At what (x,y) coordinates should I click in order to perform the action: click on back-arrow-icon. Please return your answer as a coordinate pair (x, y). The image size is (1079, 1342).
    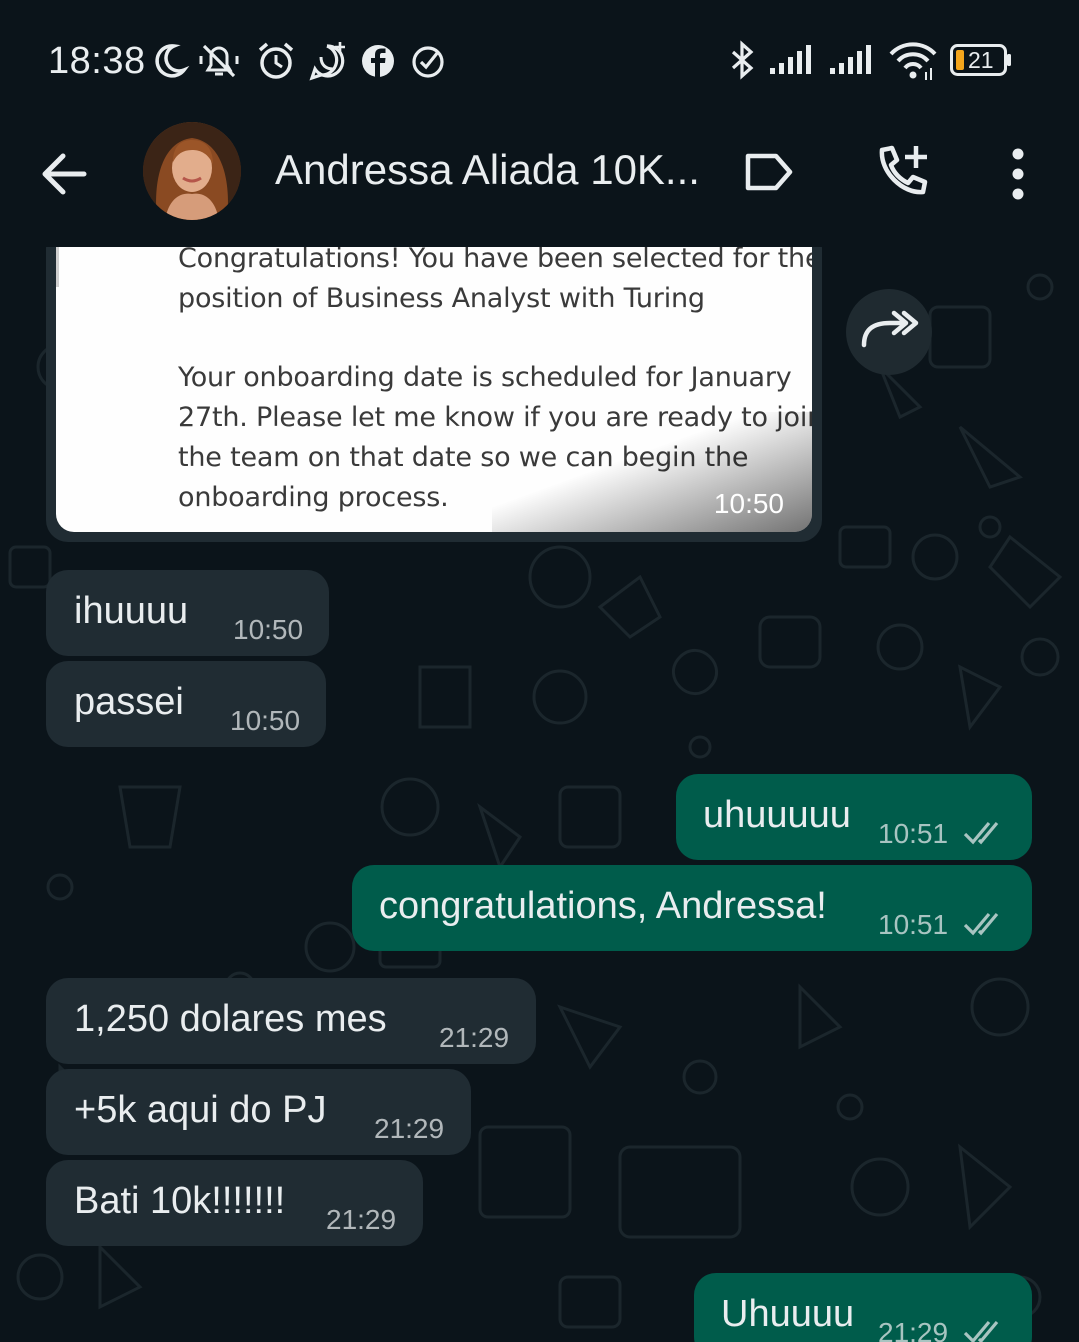
    Looking at the image, I should click on (66, 174).